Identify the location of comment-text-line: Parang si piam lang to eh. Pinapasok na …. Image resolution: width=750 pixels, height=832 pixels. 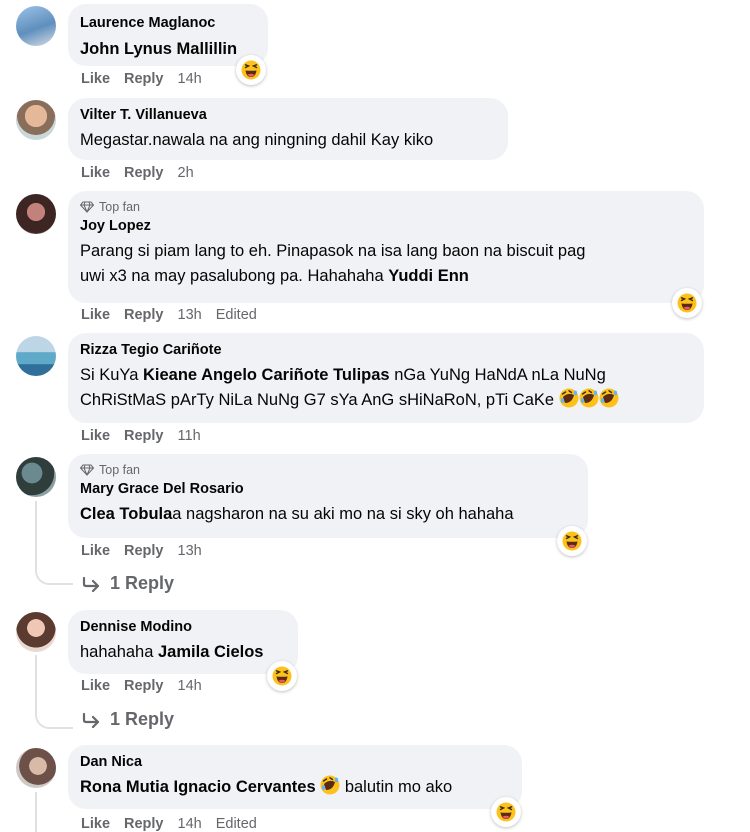
(333, 251).